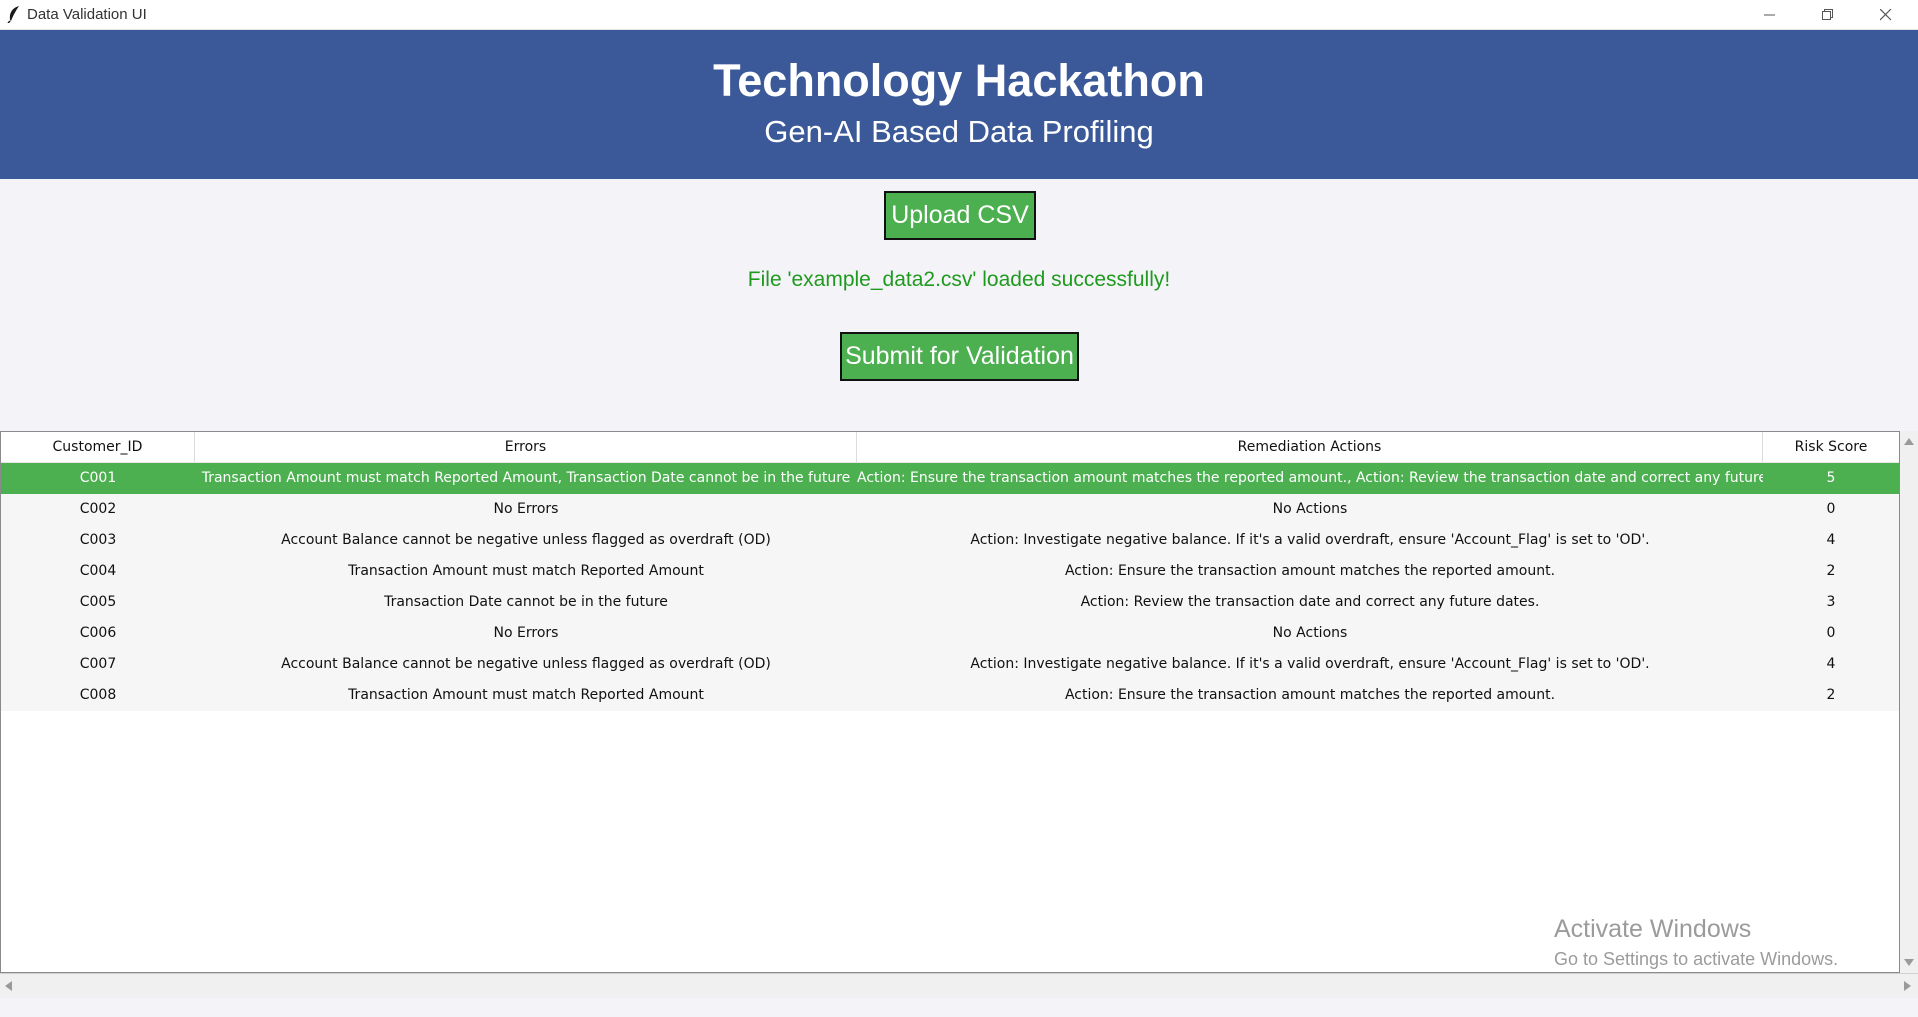 The height and width of the screenshot is (1017, 1918). What do you see at coordinates (13, 14) in the screenshot?
I see `feather-icon` at bounding box center [13, 14].